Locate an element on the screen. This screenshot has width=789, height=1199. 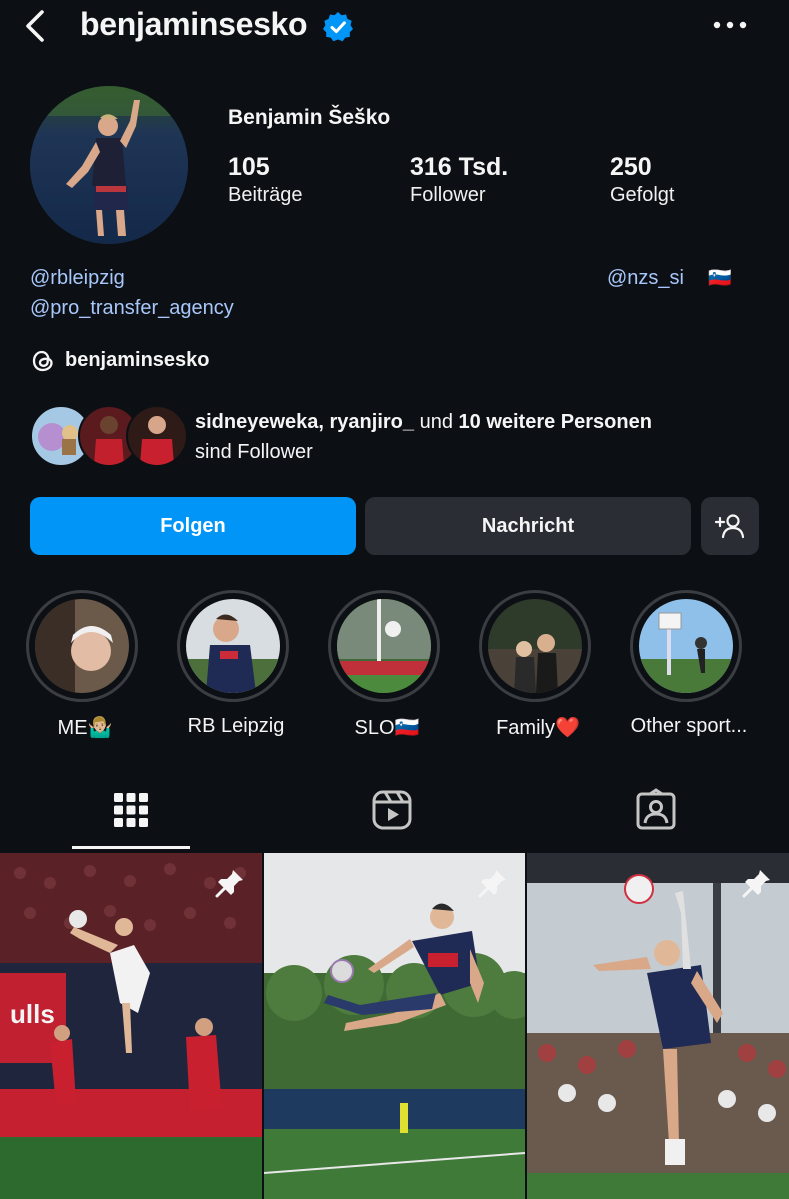
story-highlight: Family❤️ is located at coordinates (538, 664).